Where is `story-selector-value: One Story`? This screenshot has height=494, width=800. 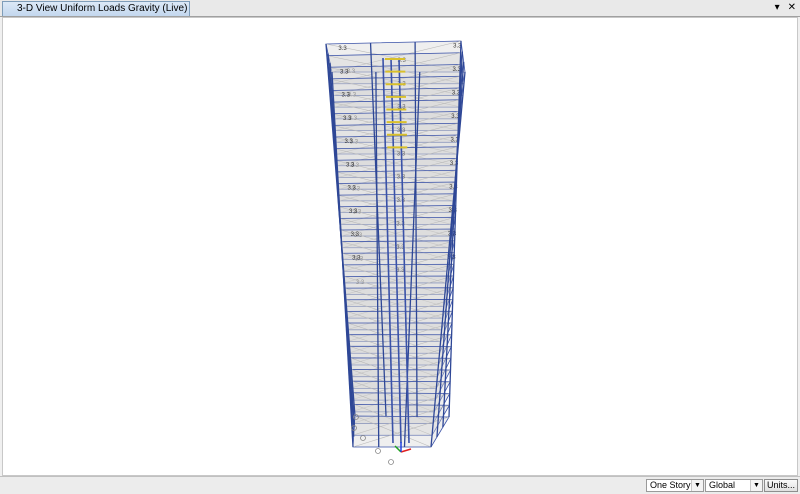 story-selector-value: One Story is located at coordinates (670, 485).